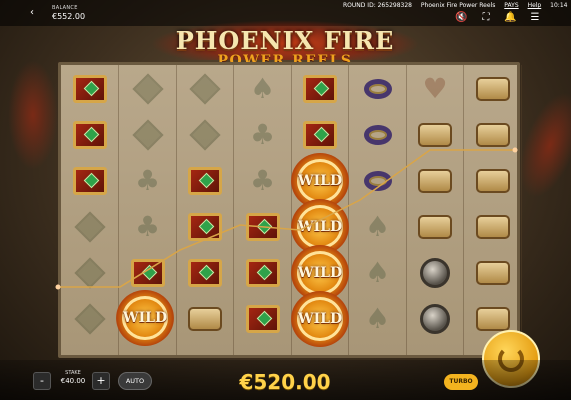  What do you see at coordinates (145, 318) in the screenshot?
I see `wild-symbol: WILD` at bounding box center [145, 318].